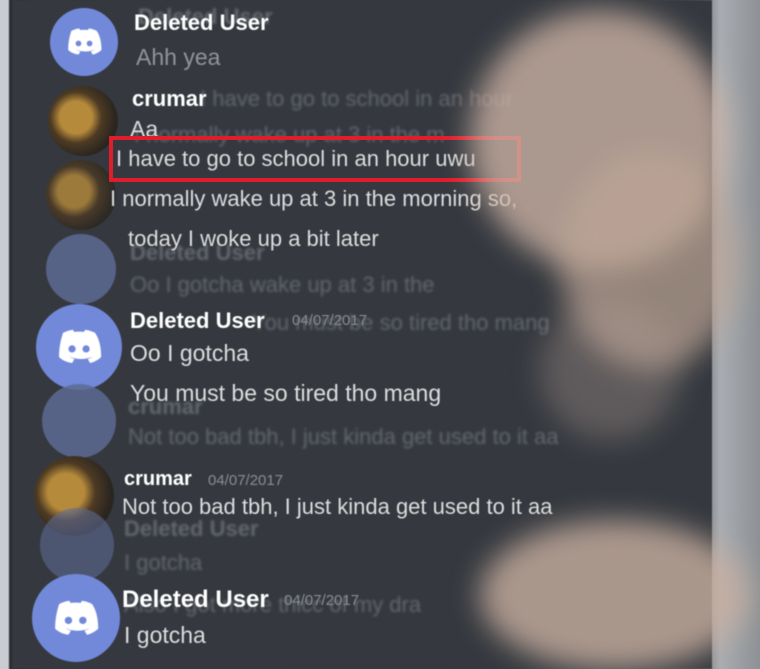 This screenshot has width=760, height=669. Describe the element at coordinates (357, 98) in the screenshot. I see `ghost-text: I have to go to school in an hour` at that location.